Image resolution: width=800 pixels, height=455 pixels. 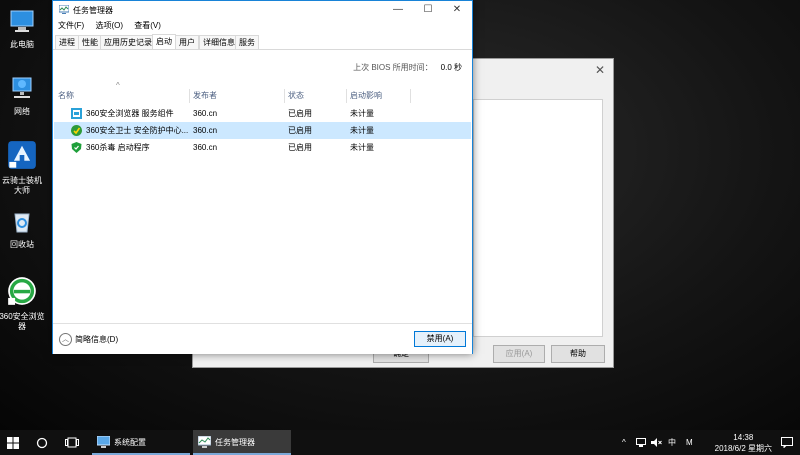 I want to click on 360-browser-icon, so click(x=22, y=291).